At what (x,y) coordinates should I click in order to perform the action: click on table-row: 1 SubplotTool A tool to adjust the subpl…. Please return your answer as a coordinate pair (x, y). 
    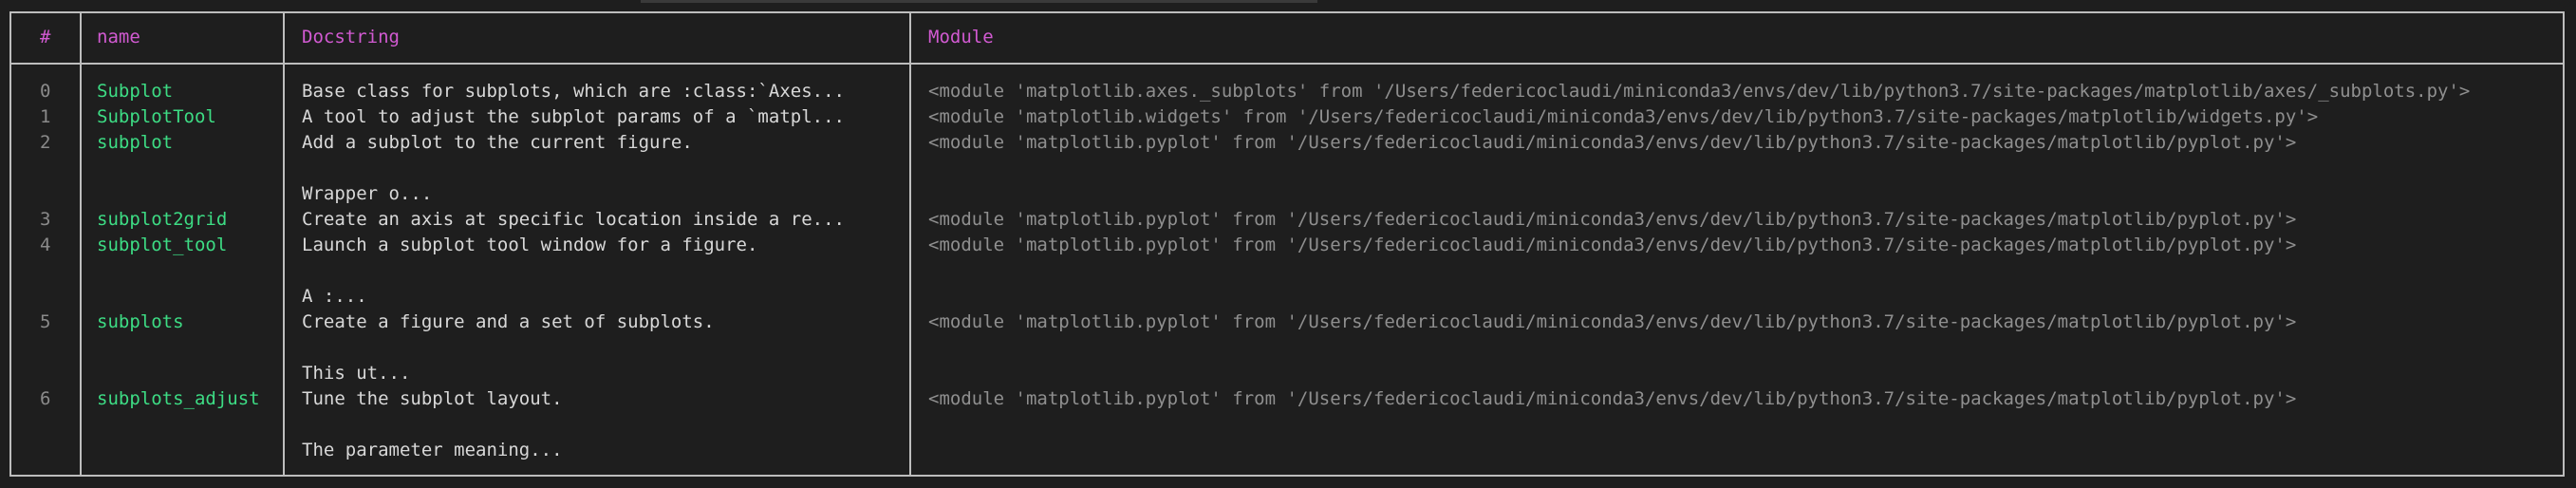
    Looking at the image, I should click on (1287, 116).